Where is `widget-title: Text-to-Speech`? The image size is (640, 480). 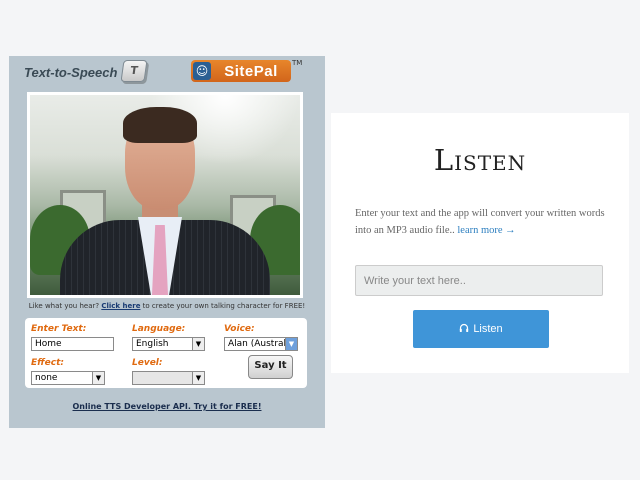
widget-title: Text-to-Speech is located at coordinates (71, 72).